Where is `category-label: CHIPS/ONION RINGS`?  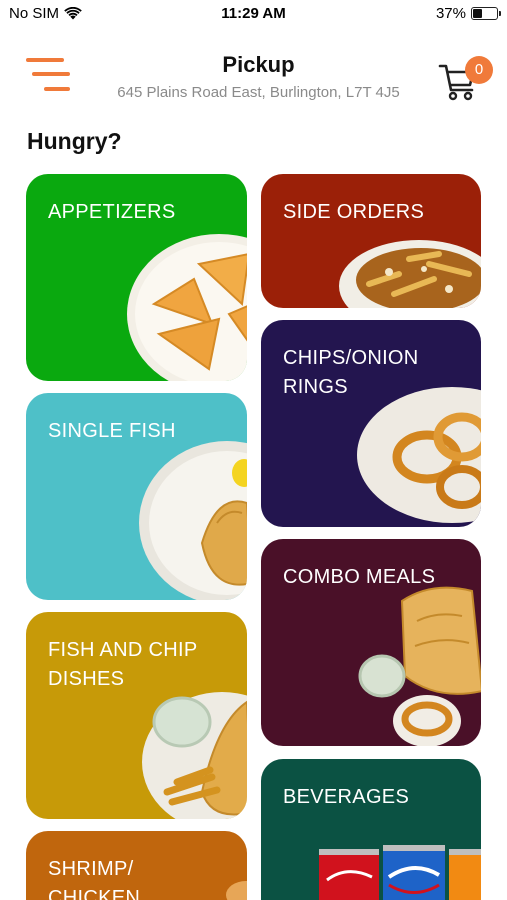
category-label: CHIPS/ONION RINGS is located at coordinates (351, 372).